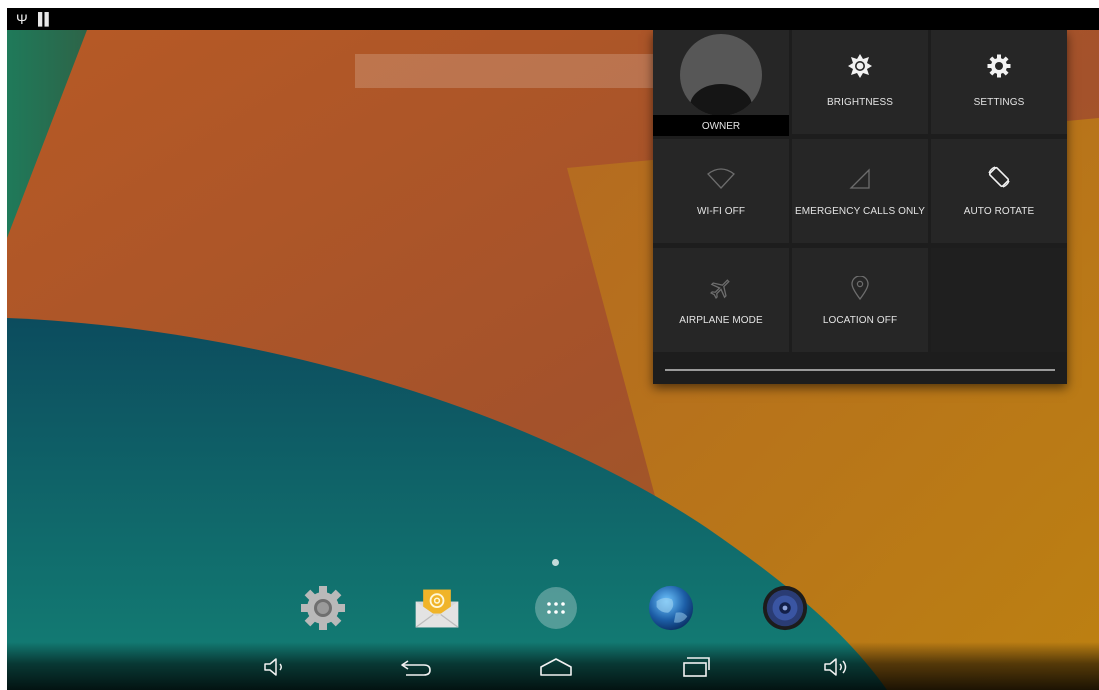 Image resolution: width=1099 pixels, height=690 pixels. I want to click on brightness-slider-track, so click(860, 370).